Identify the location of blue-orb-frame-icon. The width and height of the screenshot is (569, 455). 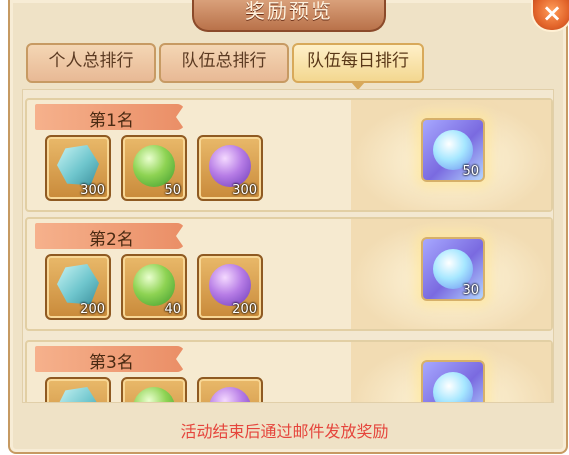
(453, 387).